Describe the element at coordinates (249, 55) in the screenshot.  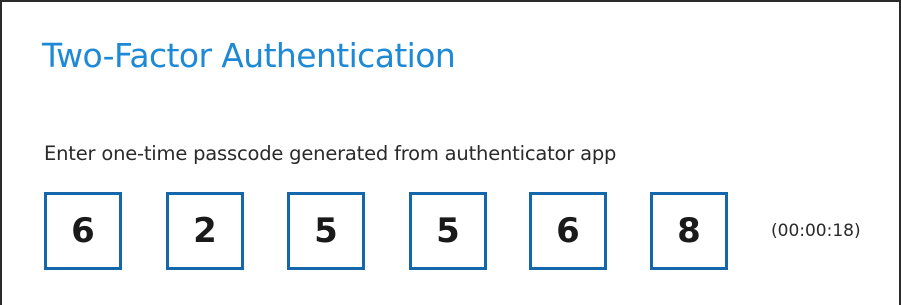
I see `page-title: Two-Factor Authentication` at that location.